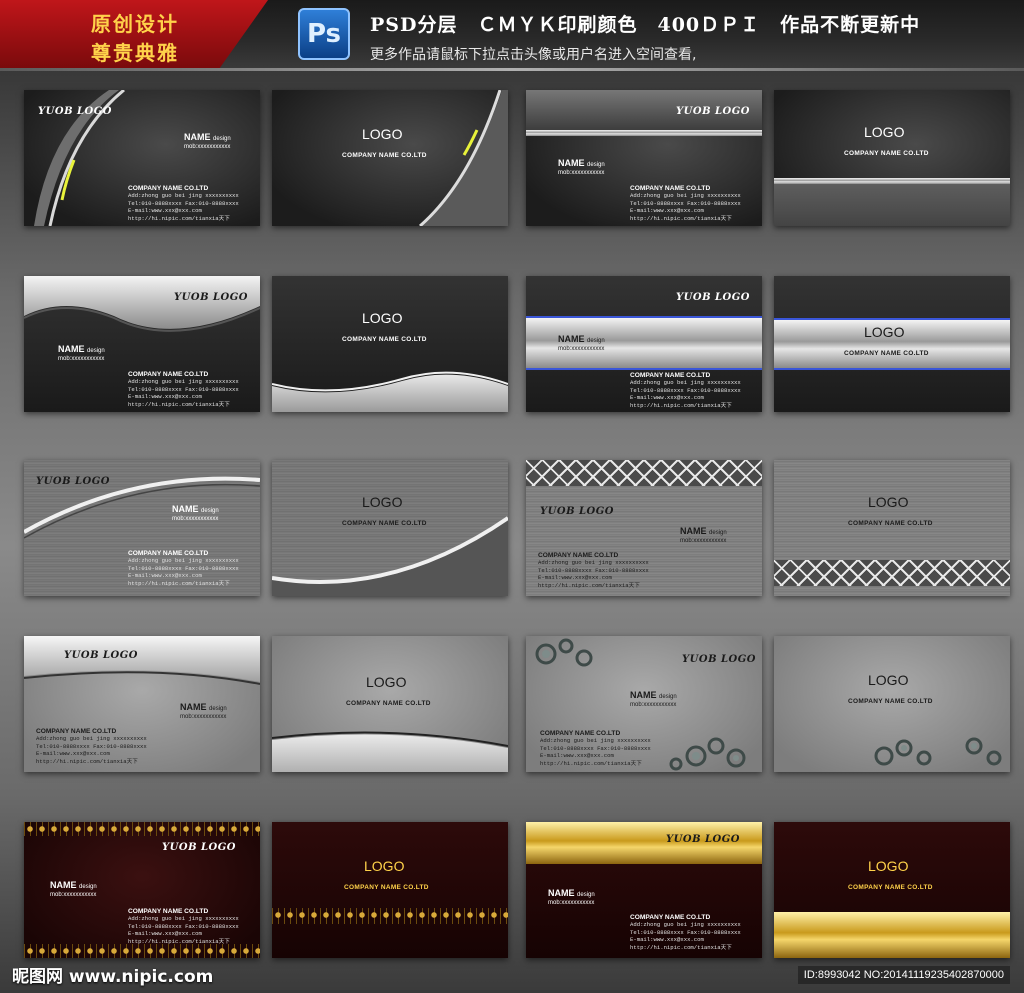 This screenshot has height=993, width=1024. What do you see at coordinates (390, 556) in the screenshot?
I see `silver-arc` at bounding box center [390, 556].